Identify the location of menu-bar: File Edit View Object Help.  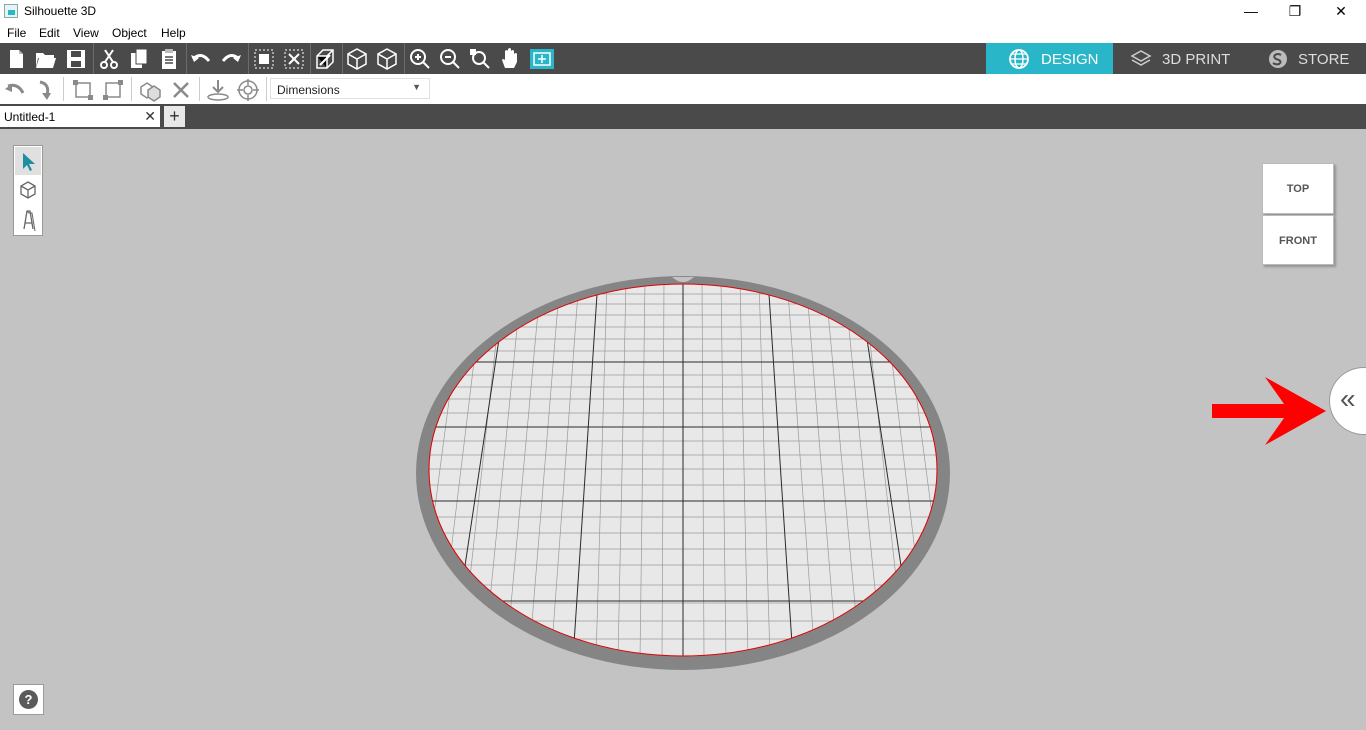
(683, 33).